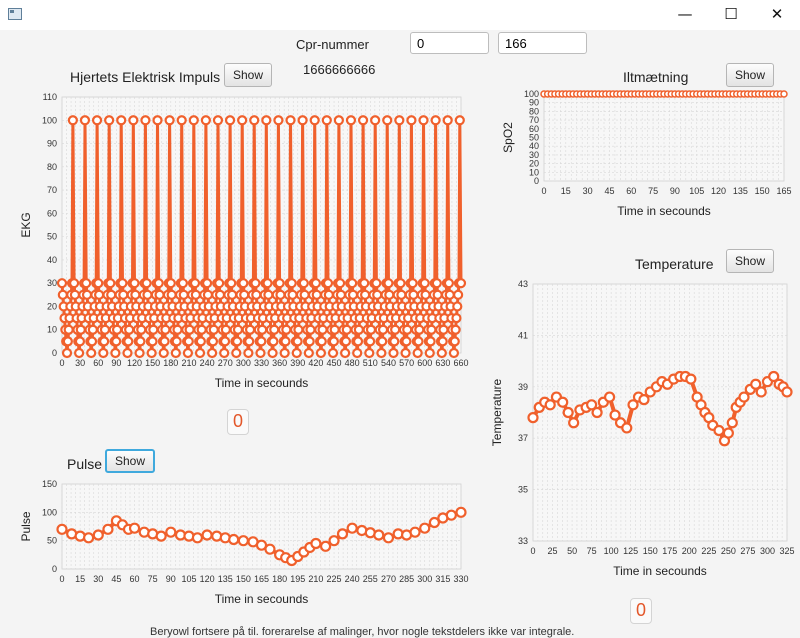 The image size is (800, 638). Describe the element at coordinates (98, 363) in the screenshot. I see `x-tick-label: 60` at that location.